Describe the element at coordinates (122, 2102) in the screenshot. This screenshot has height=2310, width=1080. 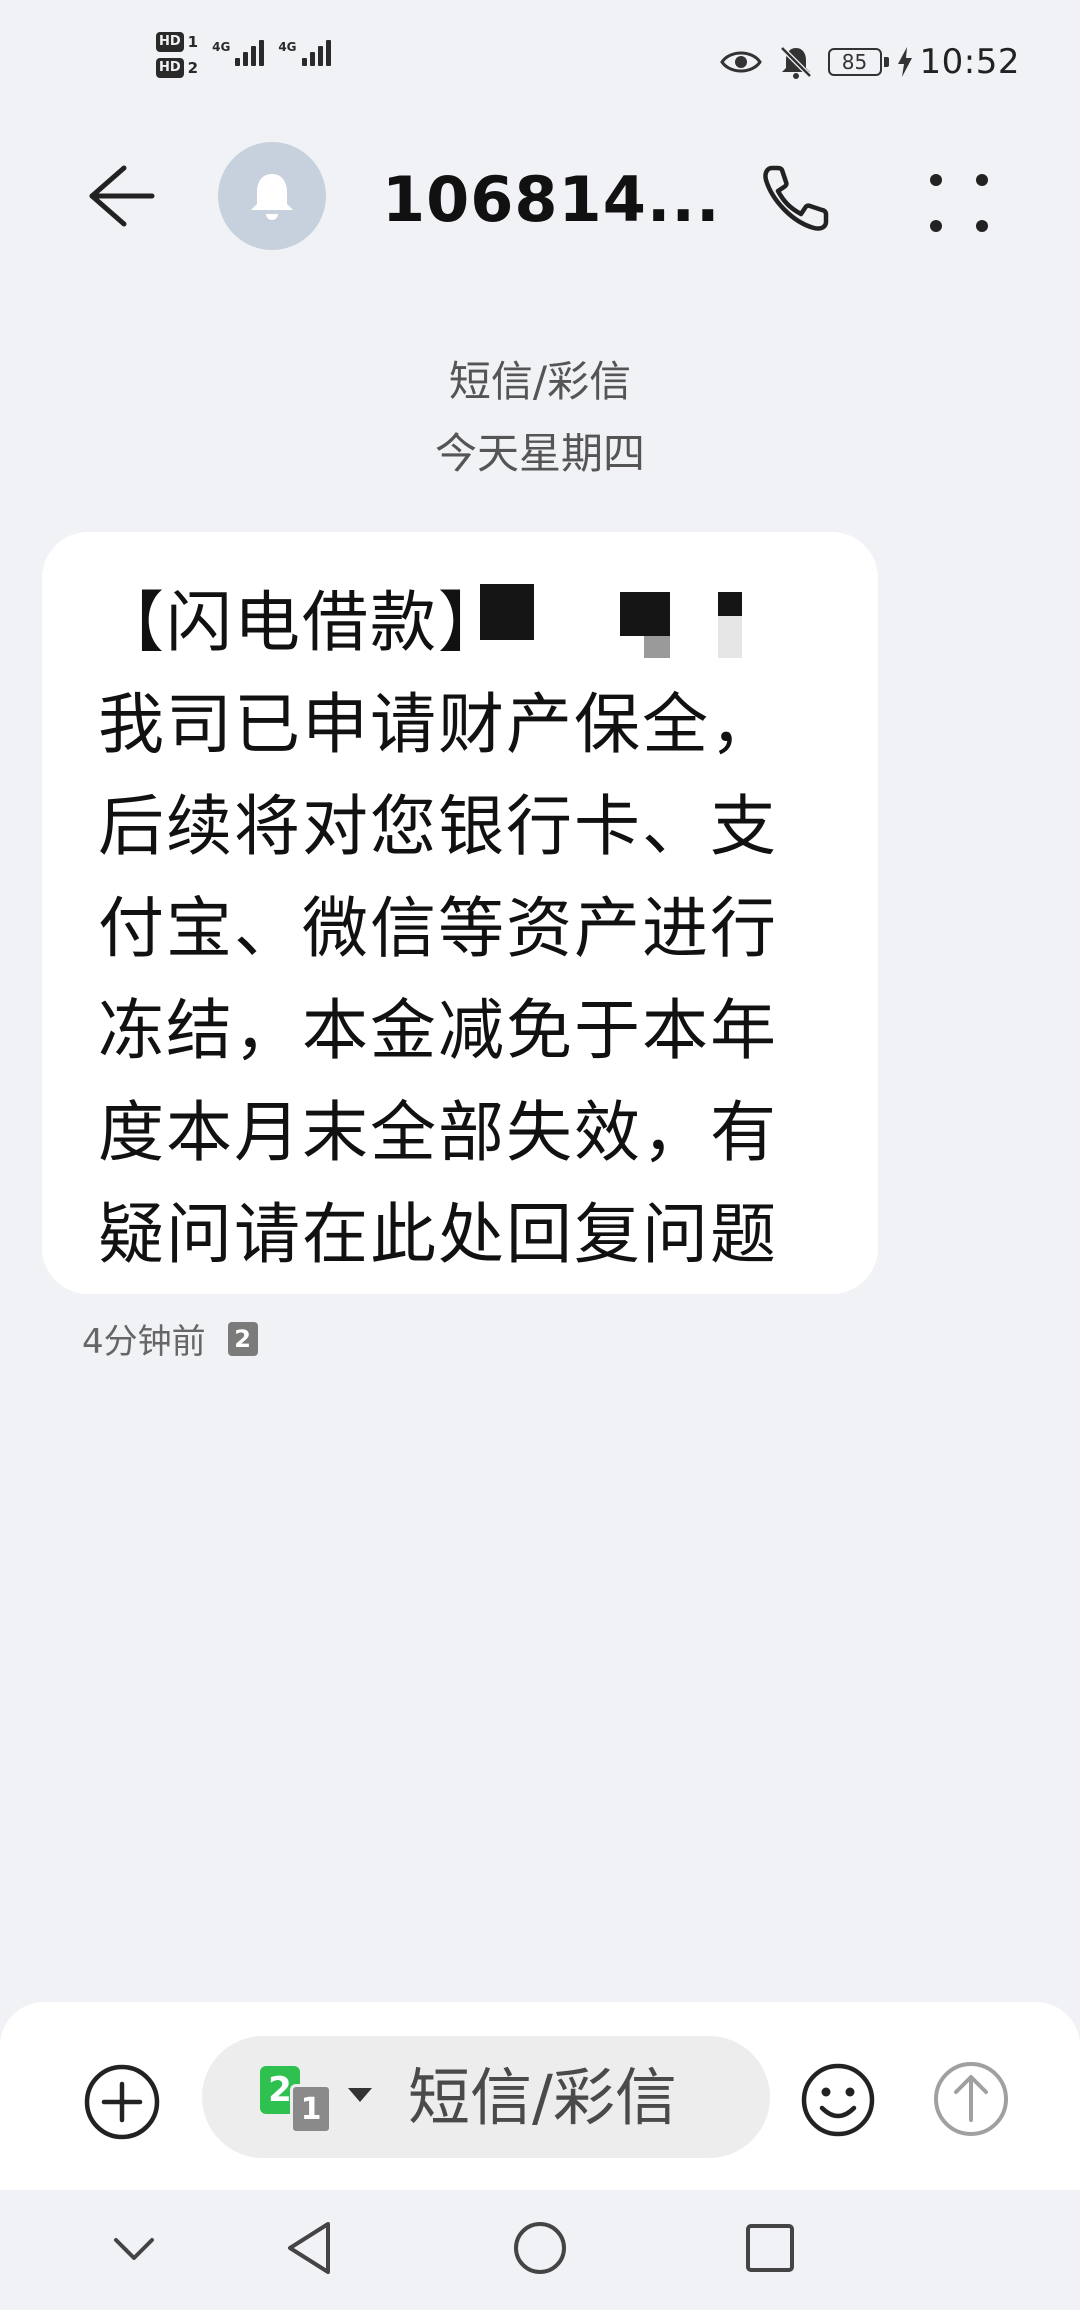
I see `plus-circle-icon` at that location.